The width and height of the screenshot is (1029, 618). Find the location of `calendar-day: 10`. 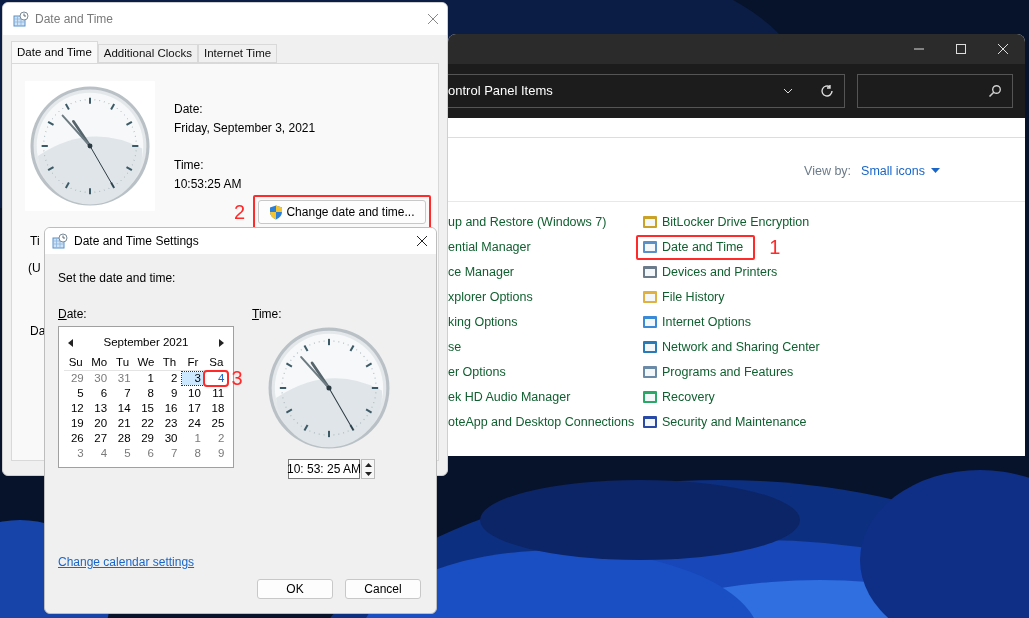

calendar-day: 10 is located at coordinates (192, 393).